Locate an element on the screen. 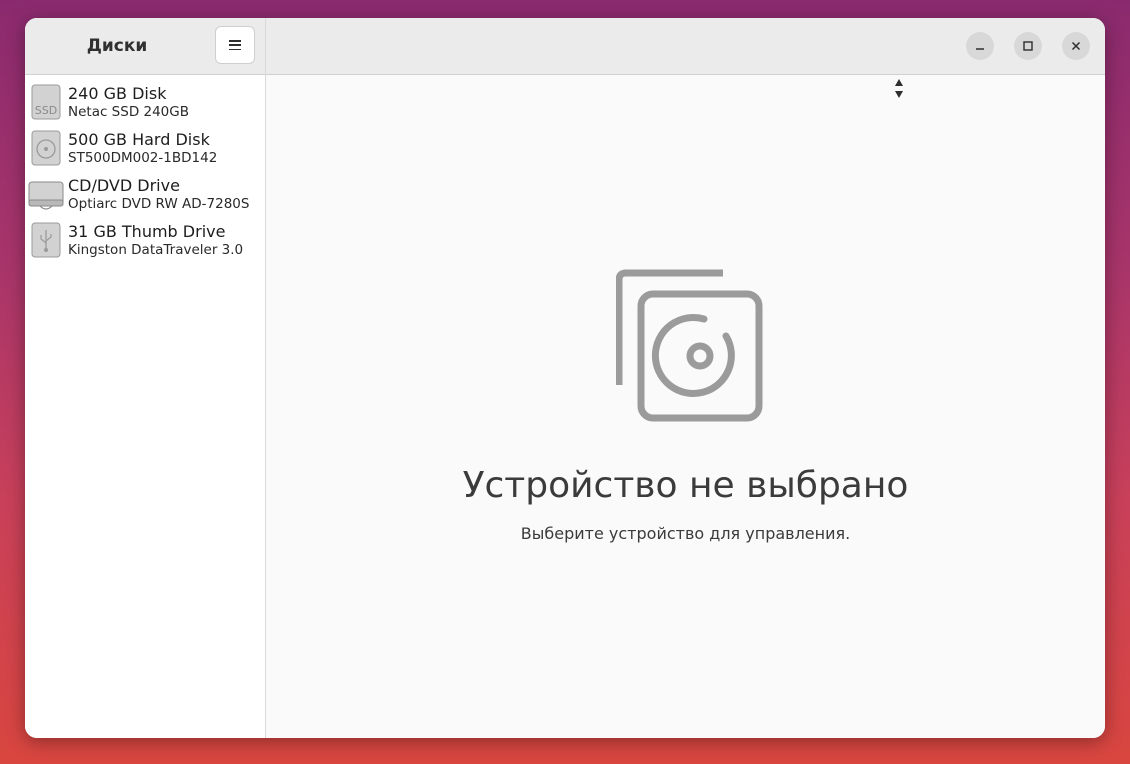  svg-text: SSD is located at coordinates (46, 110).